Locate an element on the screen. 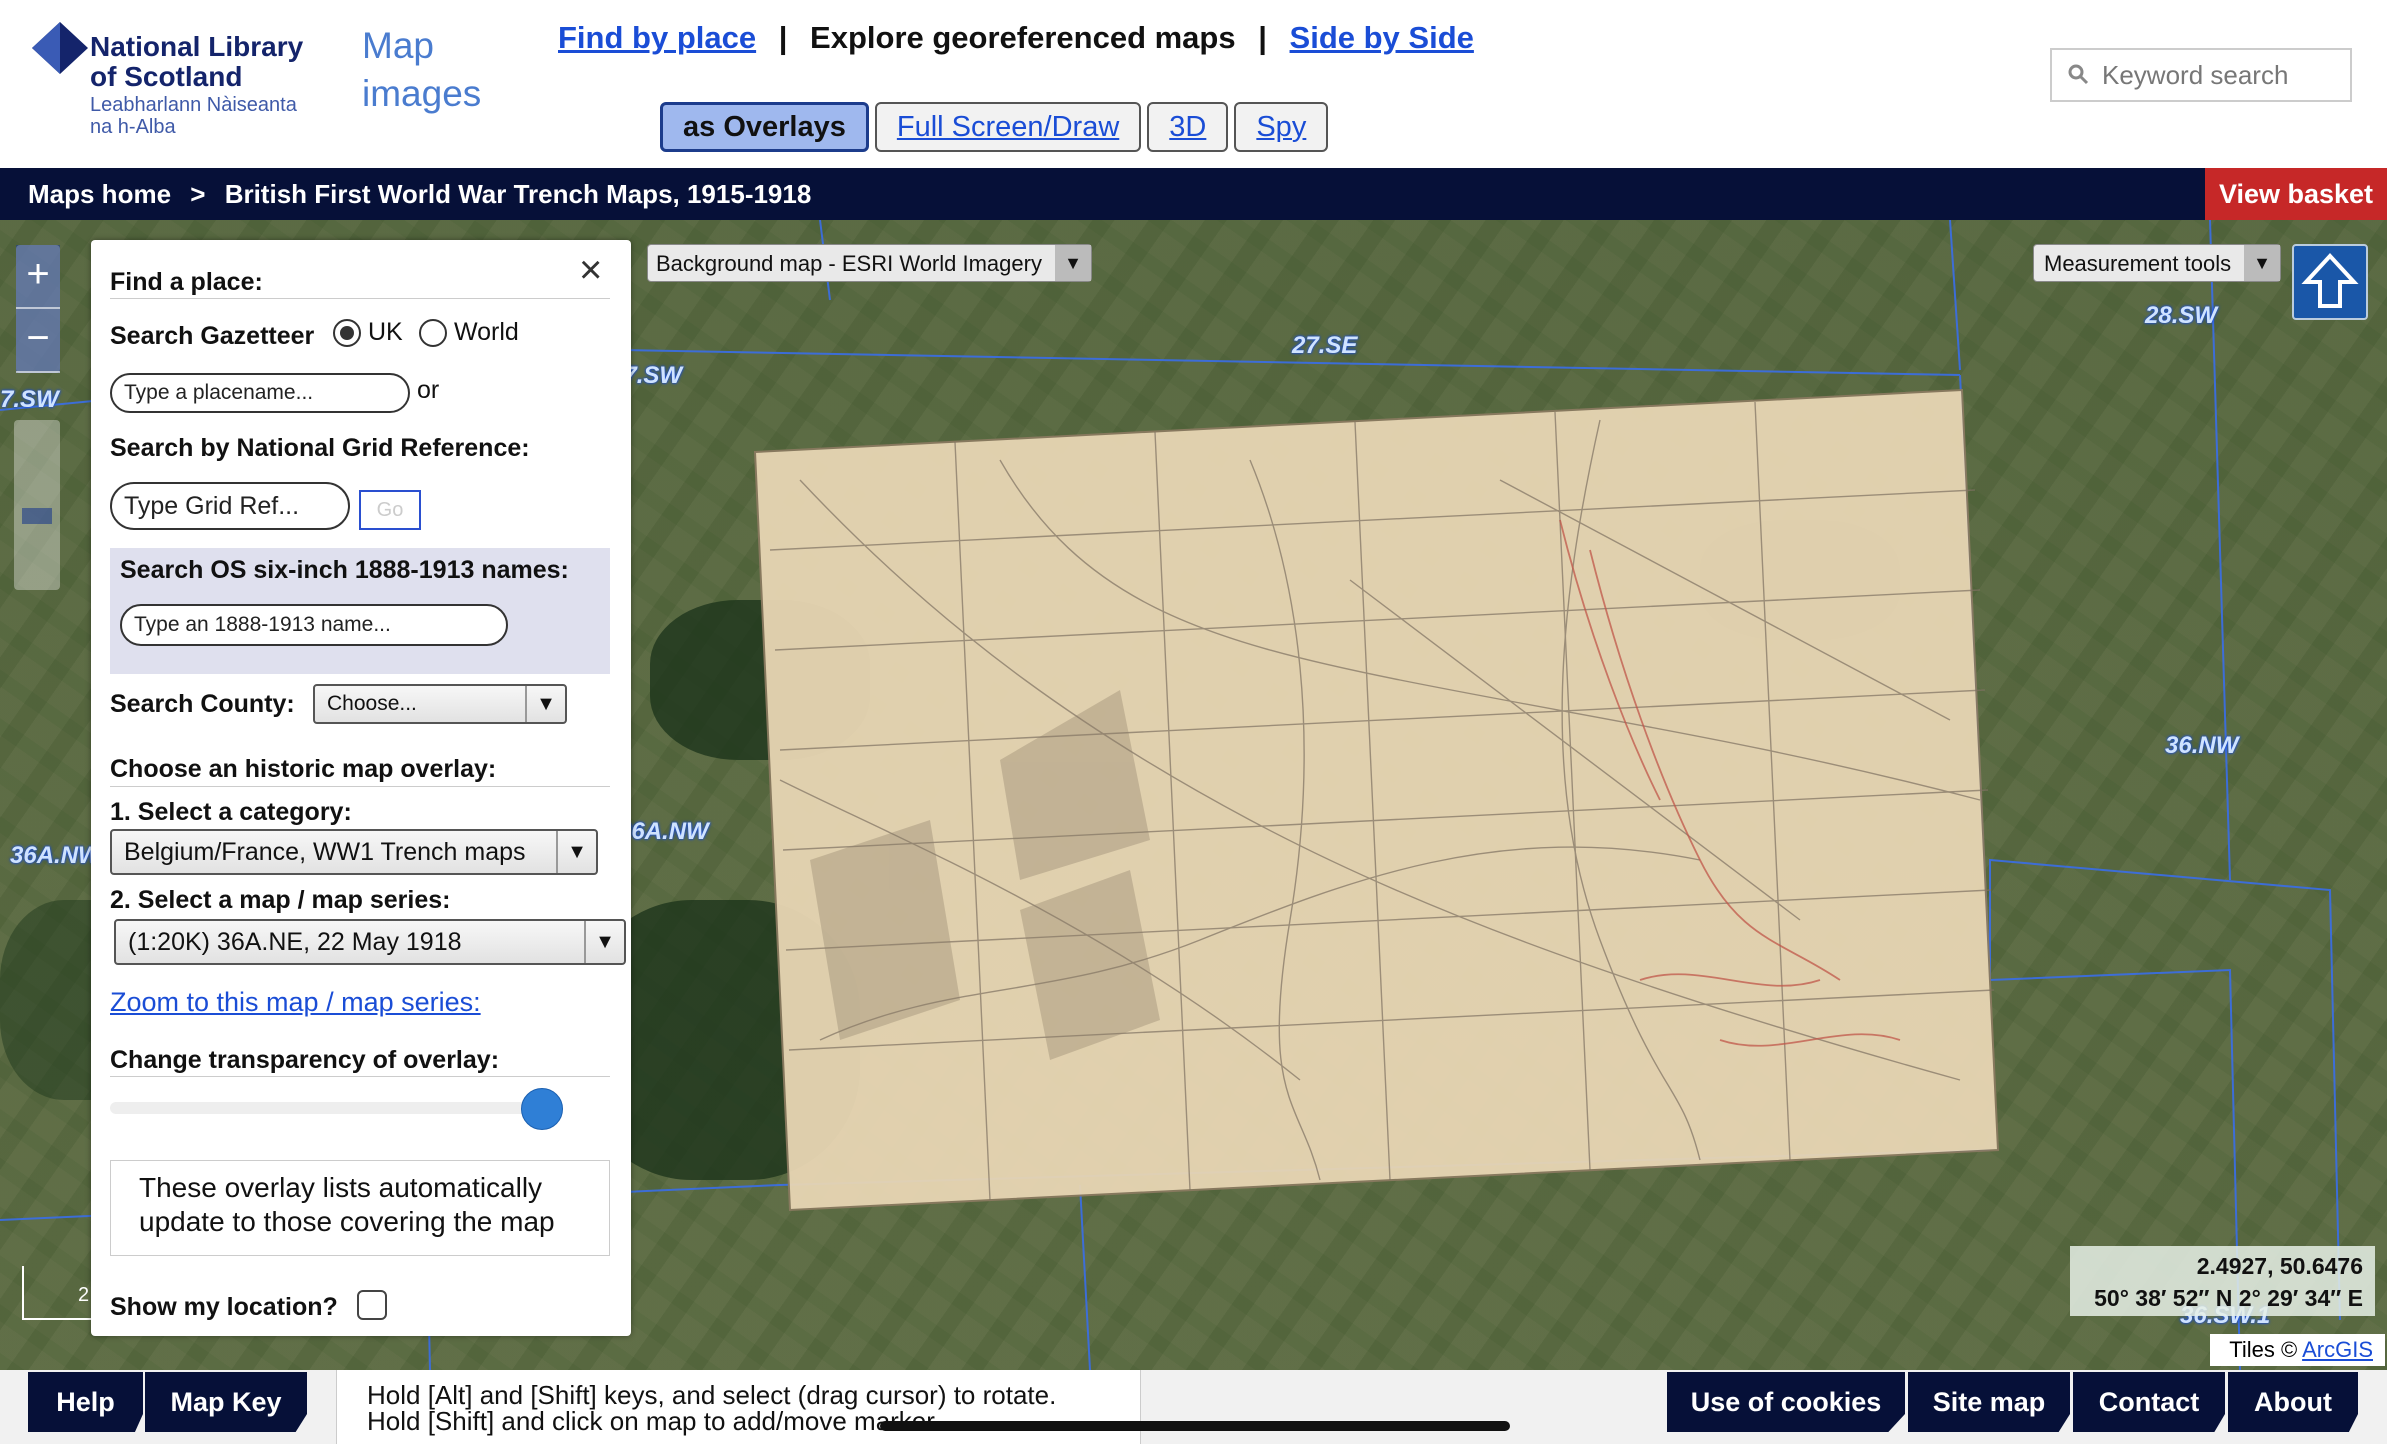 This screenshot has width=2387, height=1444. radio-uk: UK is located at coordinates (368, 333).